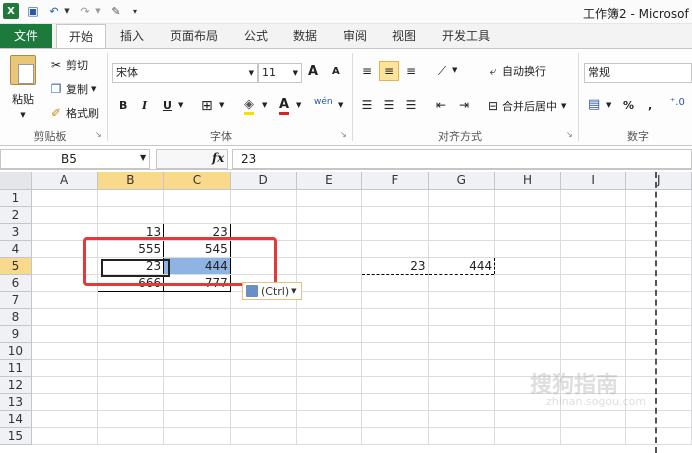 Image resolution: width=692 pixels, height=453 pixels. I want to click on number-format-select: 常规, so click(638, 73).